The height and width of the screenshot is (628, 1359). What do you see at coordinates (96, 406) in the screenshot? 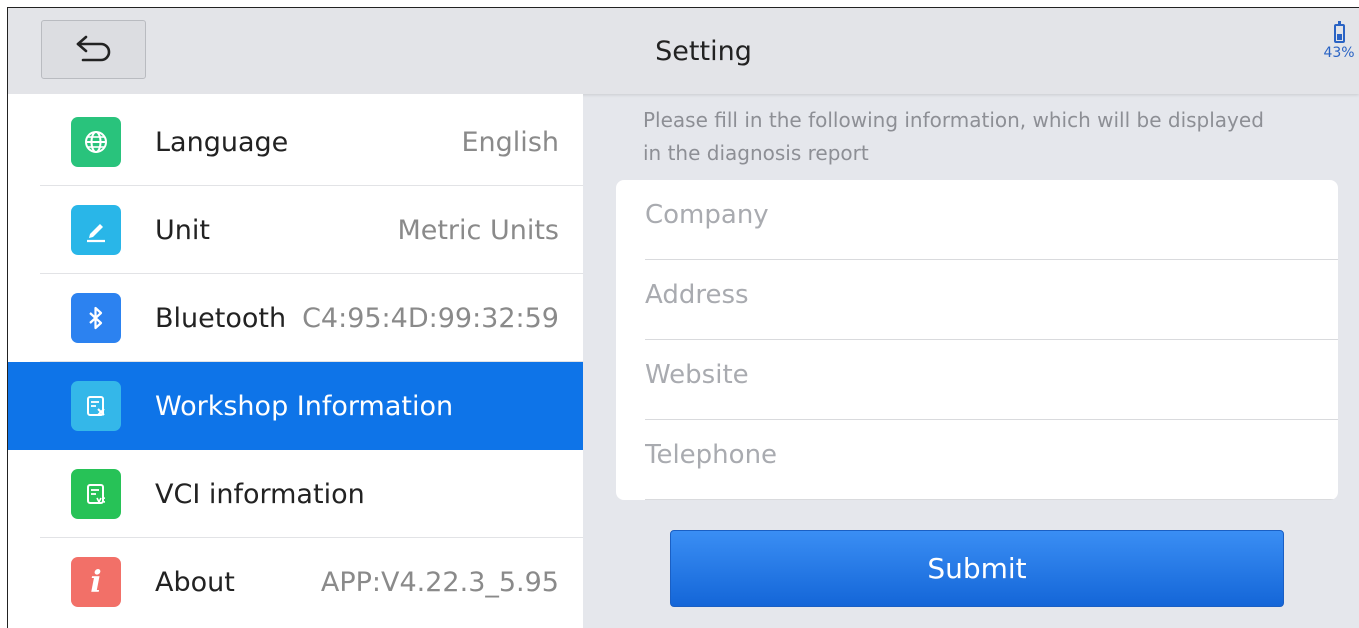
I see `document-edit-icon` at bounding box center [96, 406].